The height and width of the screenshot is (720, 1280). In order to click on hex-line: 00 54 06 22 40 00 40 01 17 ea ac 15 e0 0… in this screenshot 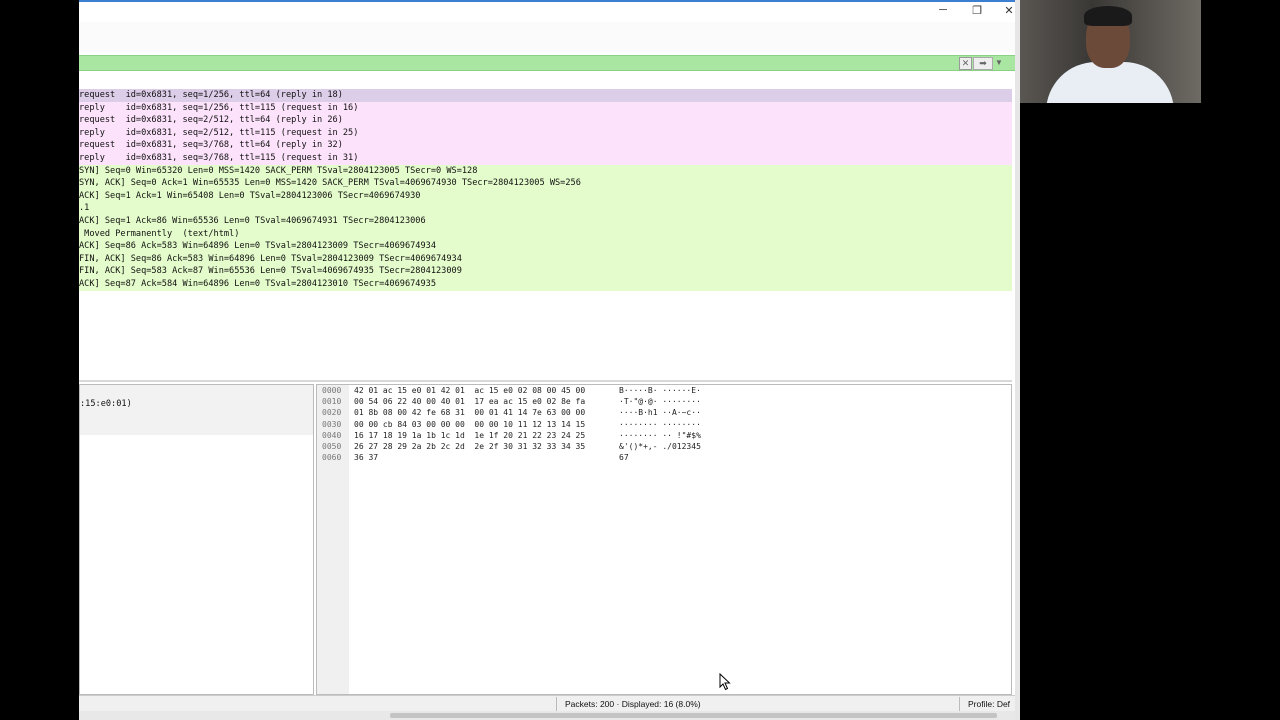, I will do `click(469, 401)`.